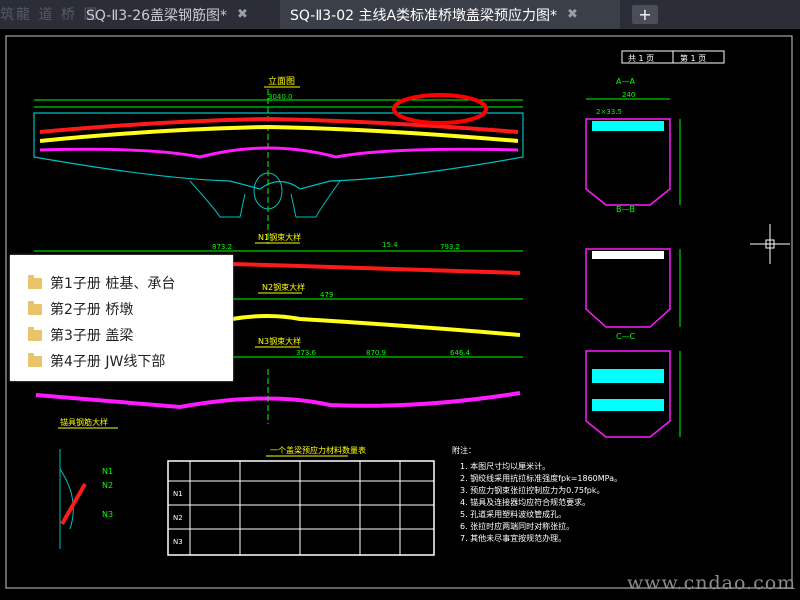 Image resolution: width=800 pixels, height=600 pixels. Describe the element at coordinates (376, 325) in the screenshot. I see `tendon-n2-detail` at that location.